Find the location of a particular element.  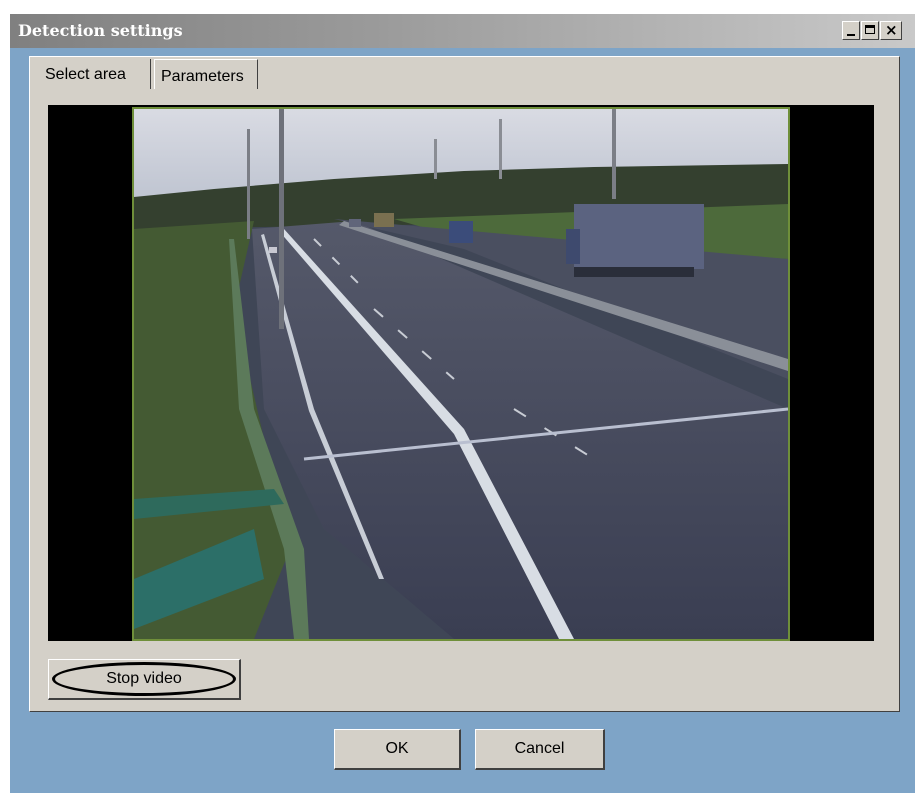

stop-video-label: Stop video is located at coordinates (144, 678).